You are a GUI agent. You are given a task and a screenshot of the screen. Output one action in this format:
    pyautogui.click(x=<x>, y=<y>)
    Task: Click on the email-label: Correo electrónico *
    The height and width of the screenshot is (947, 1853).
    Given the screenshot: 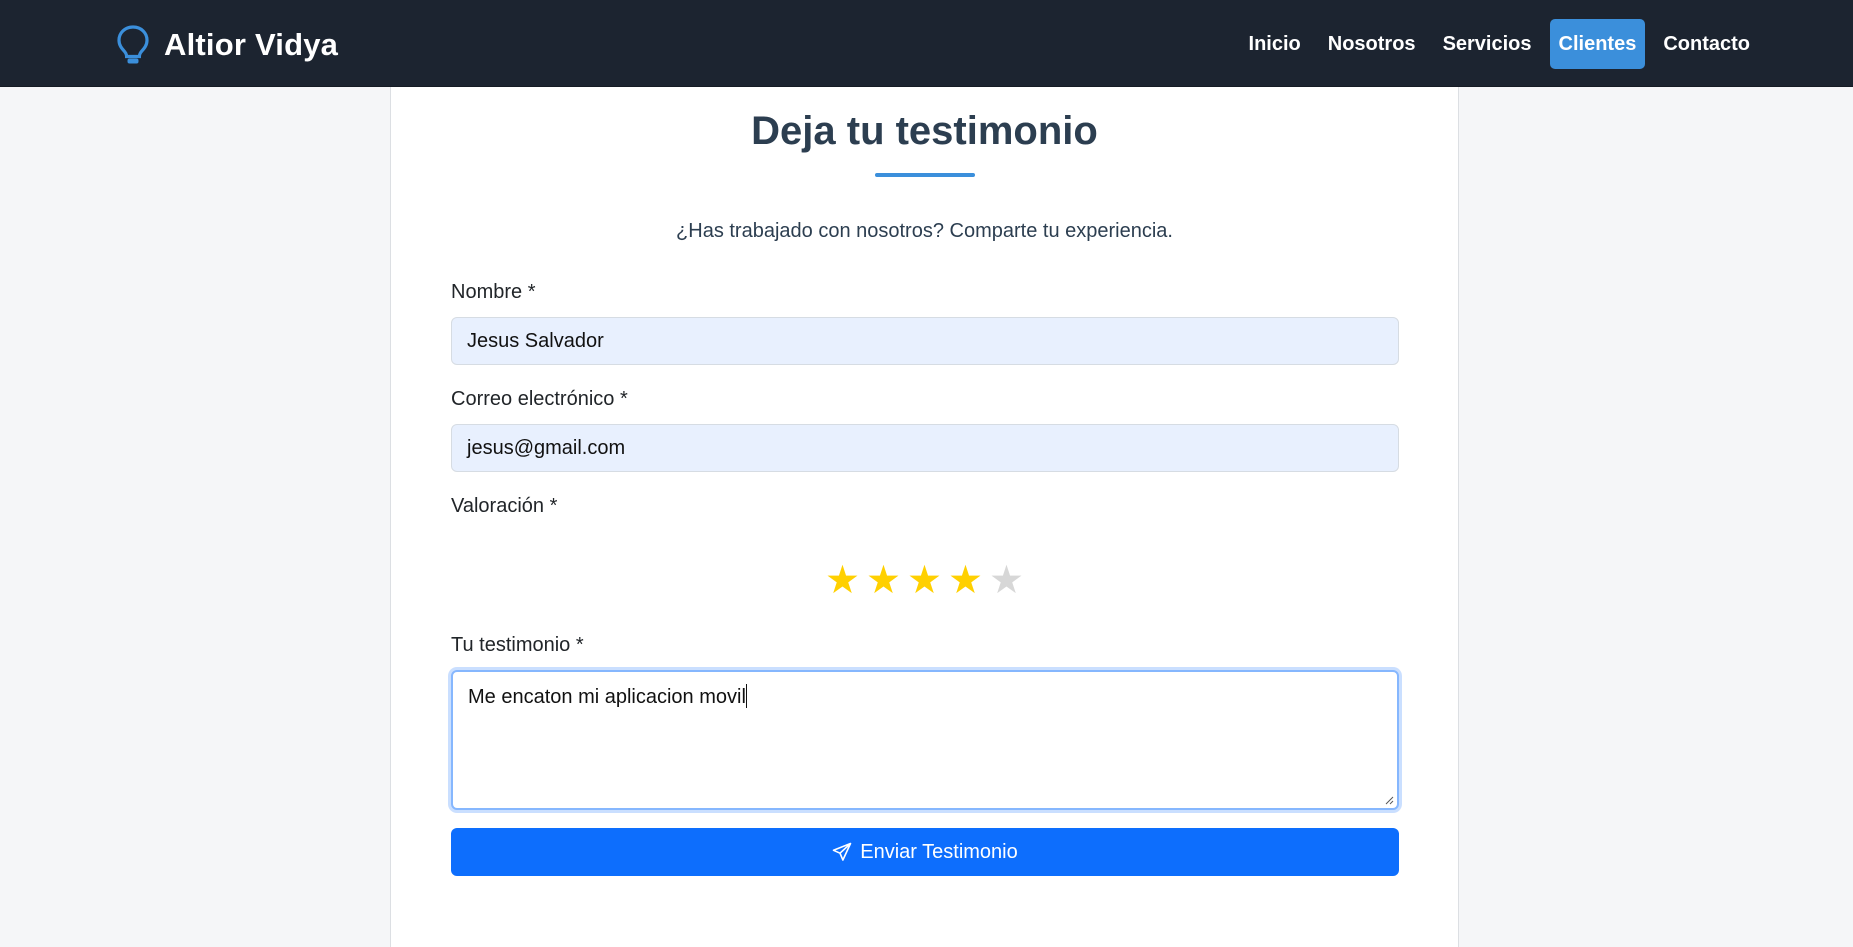 What is the action you would take?
    pyautogui.click(x=539, y=399)
    